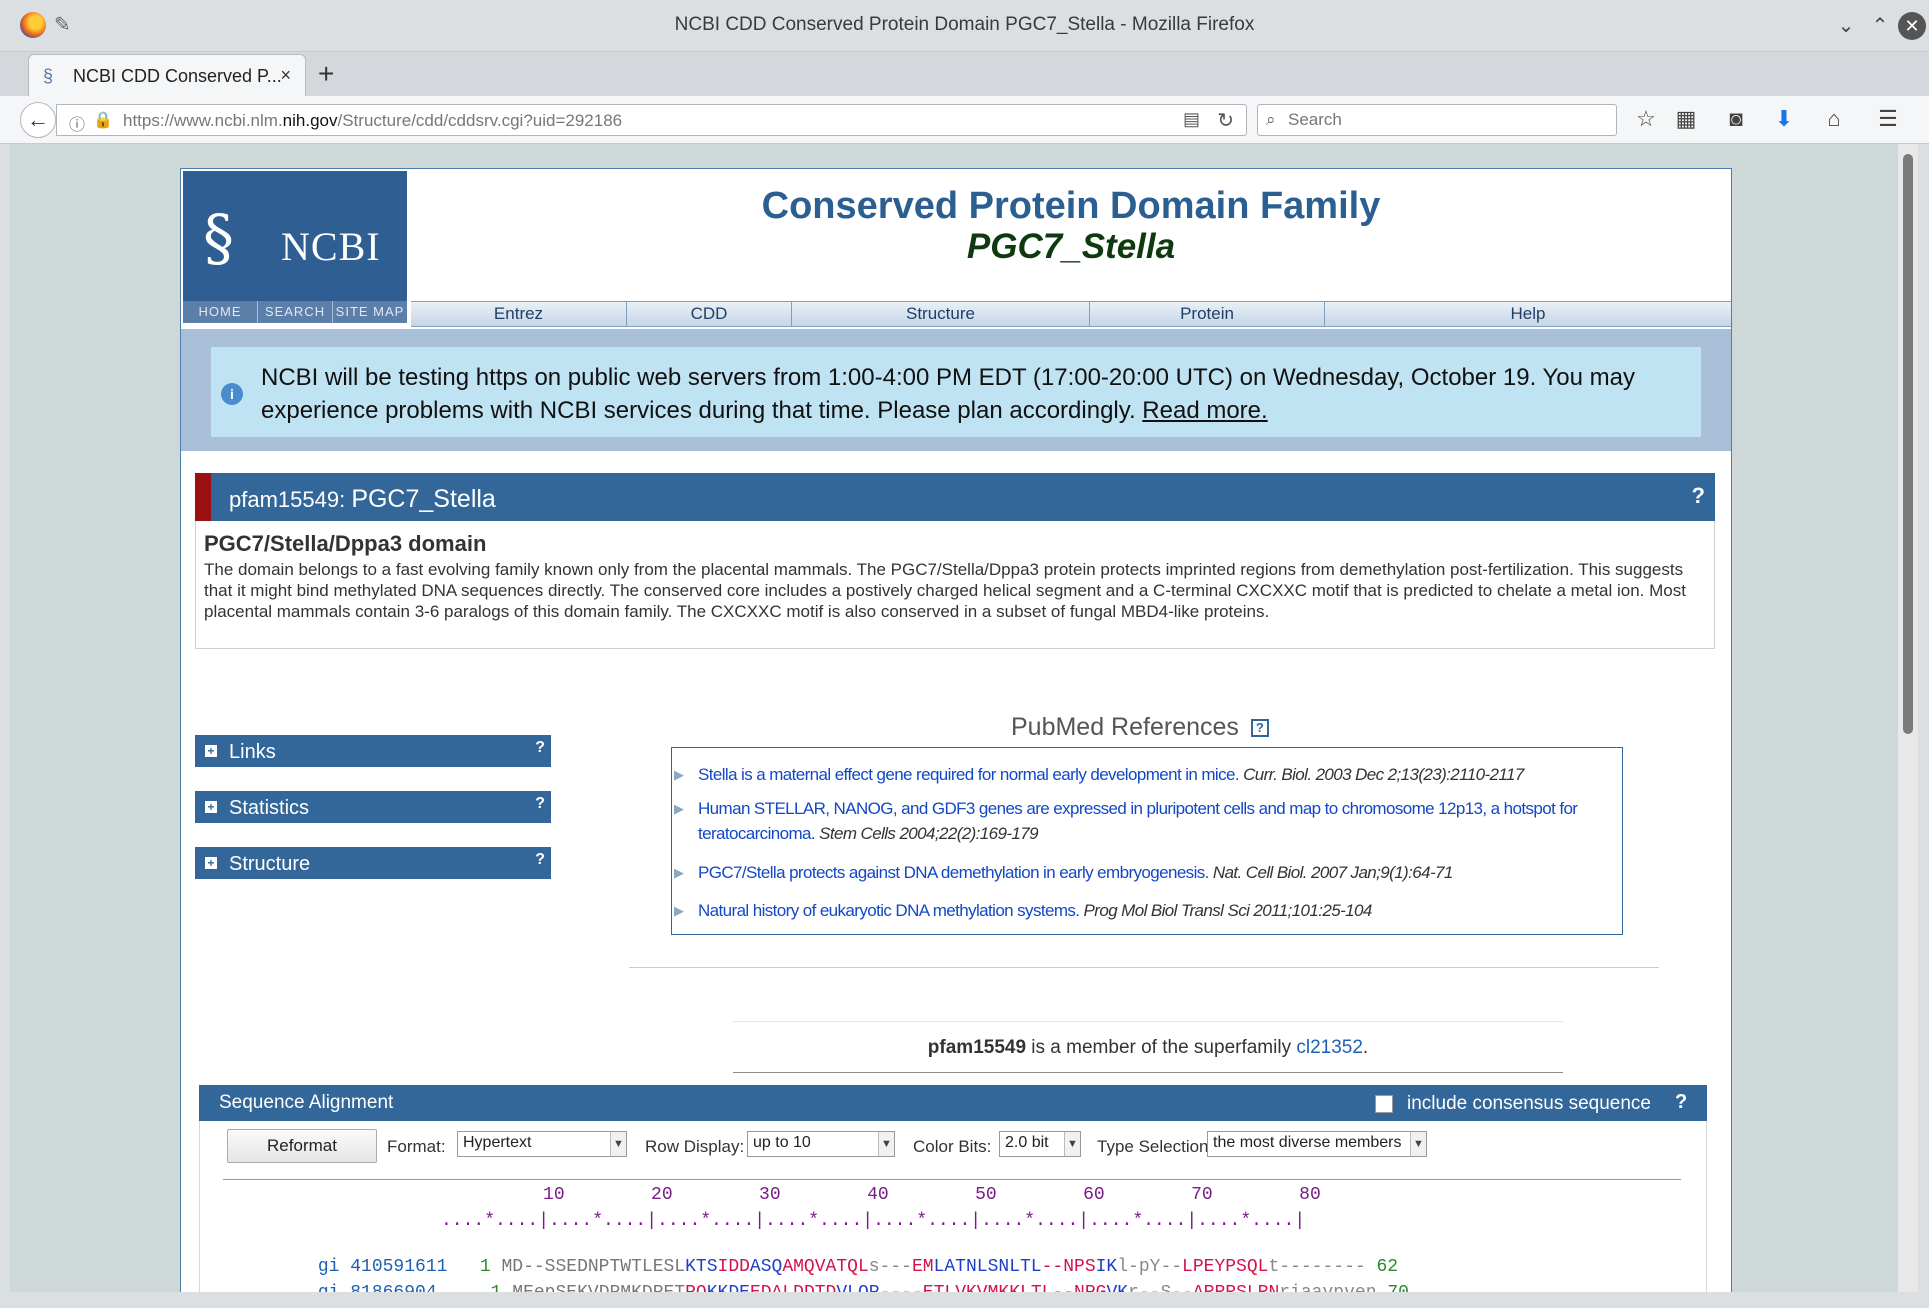  Describe the element at coordinates (103, 120) in the screenshot. I see `lock-icon: 🔒` at that location.